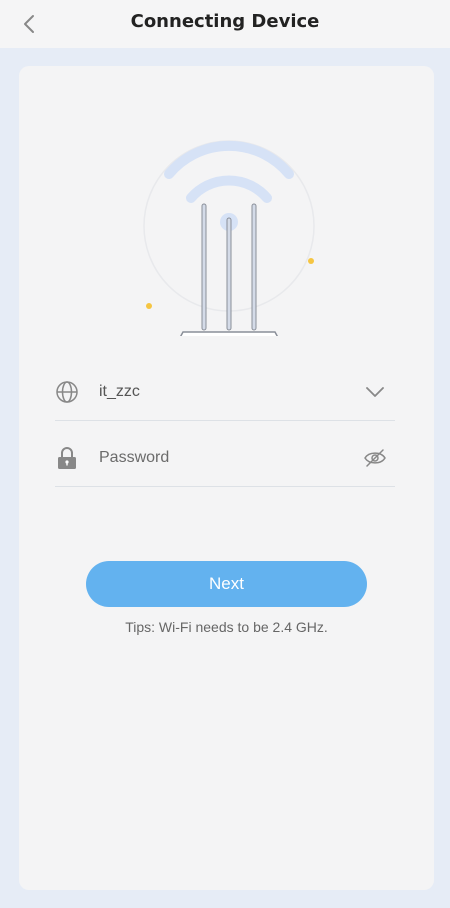  What do you see at coordinates (229, 274) in the screenshot?
I see `antenna-center` at bounding box center [229, 274].